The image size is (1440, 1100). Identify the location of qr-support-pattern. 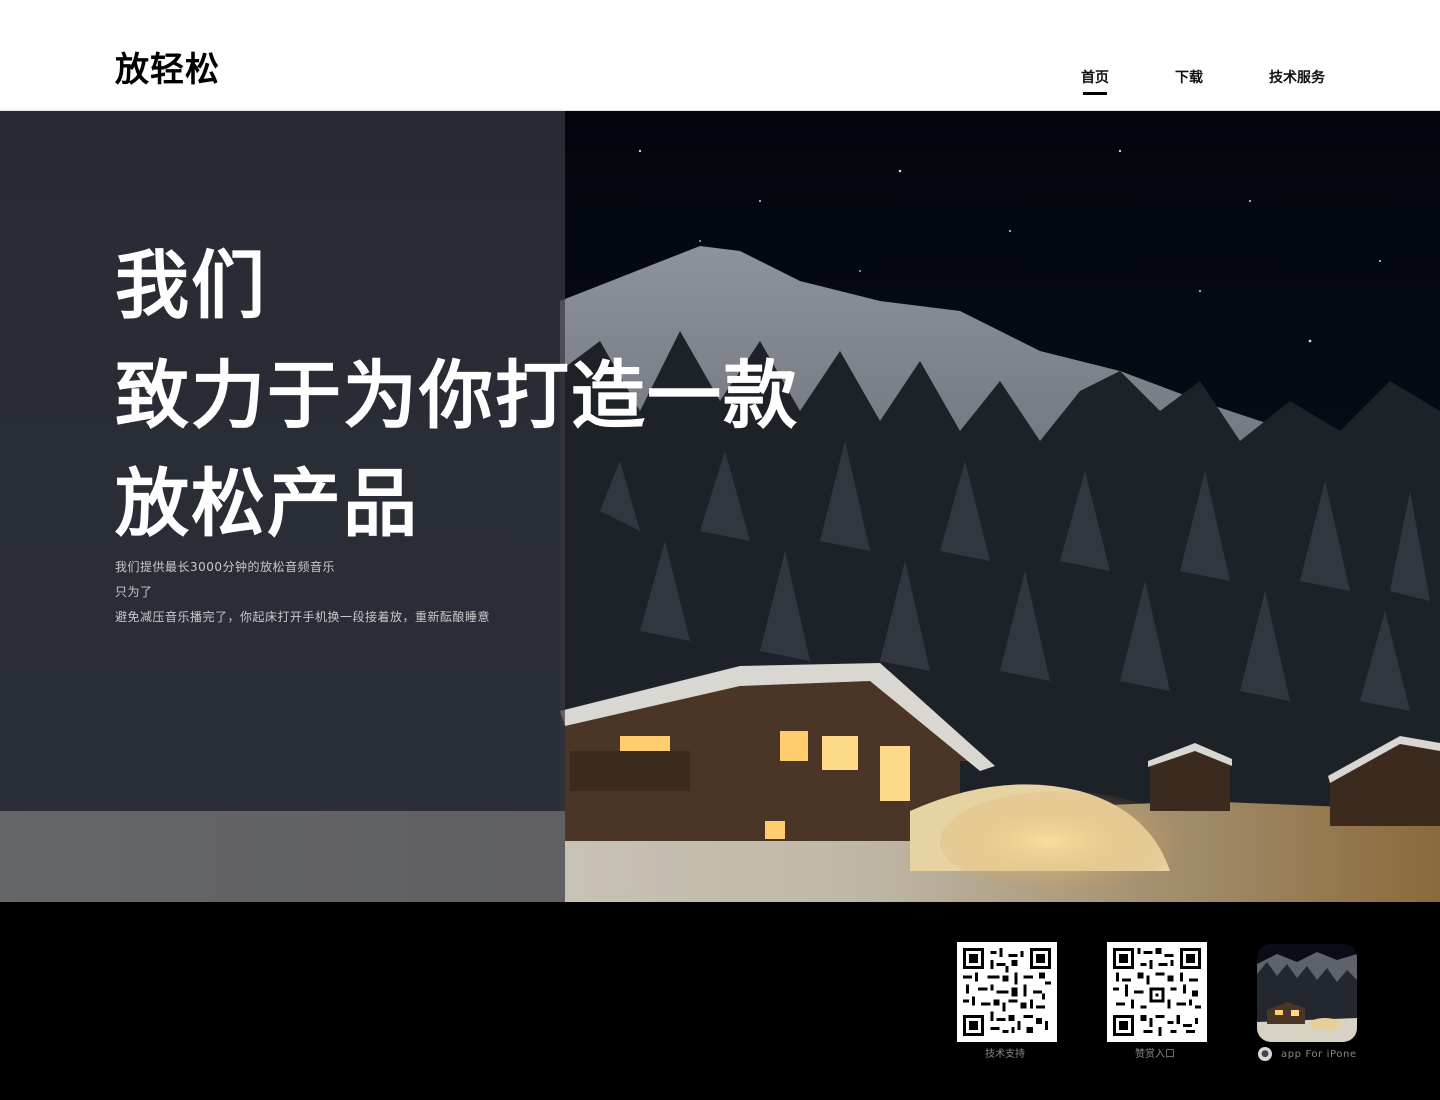
(1007, 992).